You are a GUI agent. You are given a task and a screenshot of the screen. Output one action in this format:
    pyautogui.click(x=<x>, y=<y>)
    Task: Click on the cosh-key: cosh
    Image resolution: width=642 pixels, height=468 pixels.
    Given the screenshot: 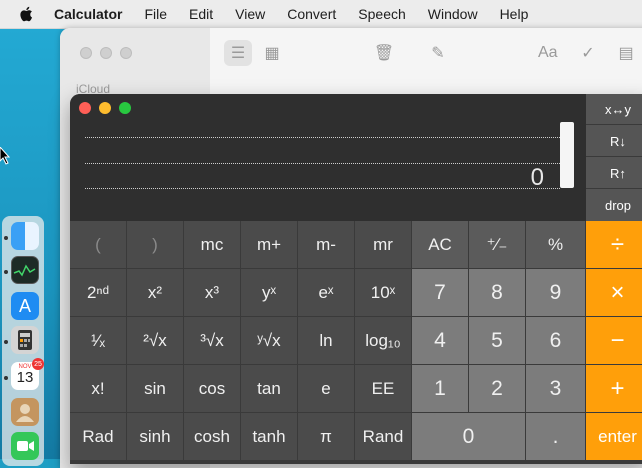 What is the action you would take?
    pyautogui.click(x=212, y=437)
    